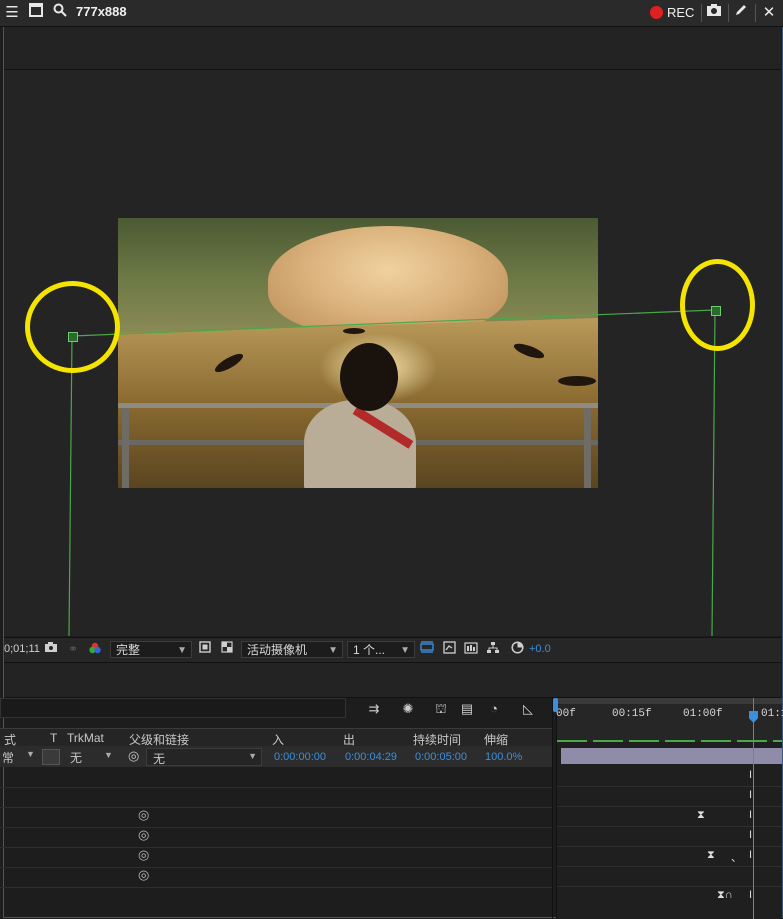 The image size is (783, 919). Describe the element at coordinates (392, 48) in the screenshot. I see `composition-header` at that location.